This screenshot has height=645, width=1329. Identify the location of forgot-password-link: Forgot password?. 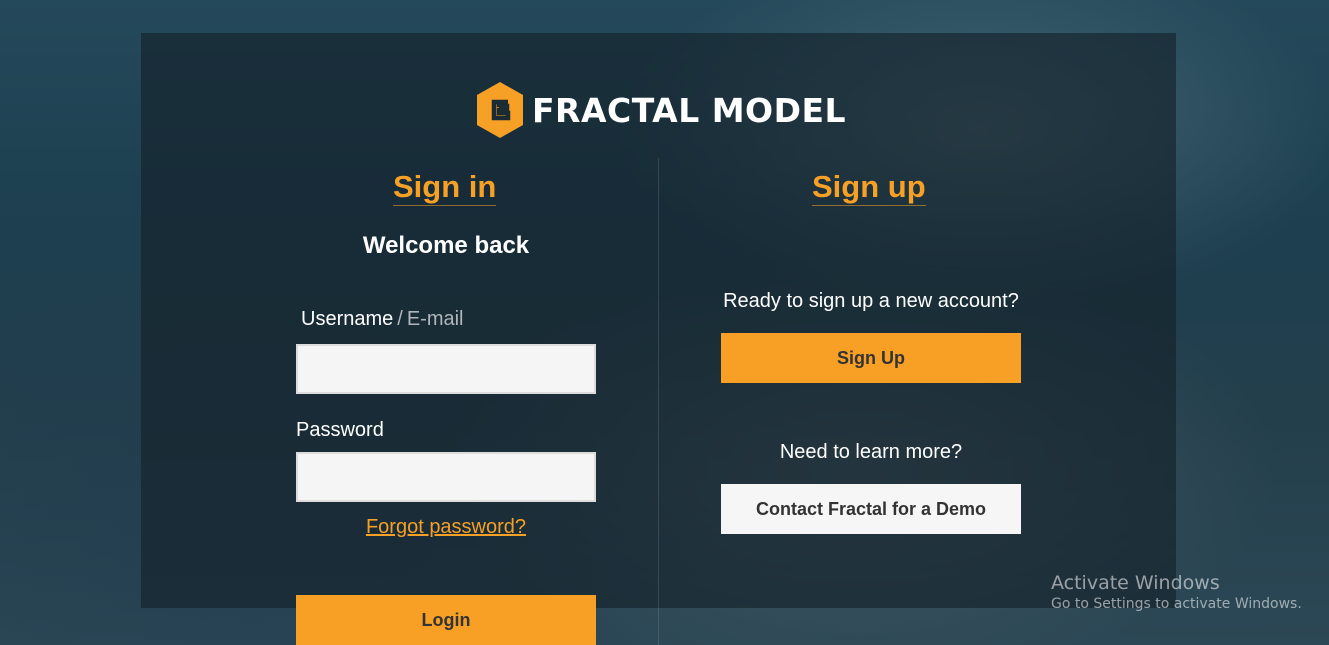
(446, 527).